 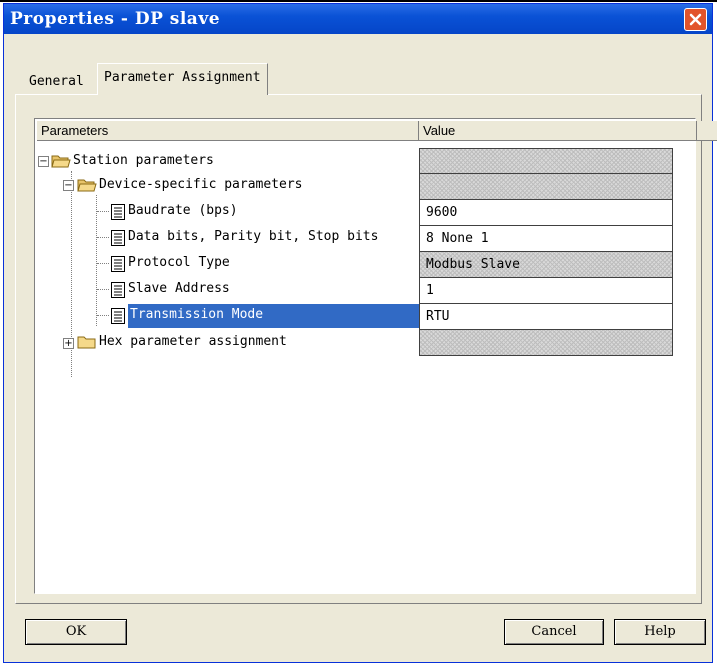 What do you see at coordinates (358, 1) in the screenshot?
I see `top-border-line` at bounding box center [358, 1].